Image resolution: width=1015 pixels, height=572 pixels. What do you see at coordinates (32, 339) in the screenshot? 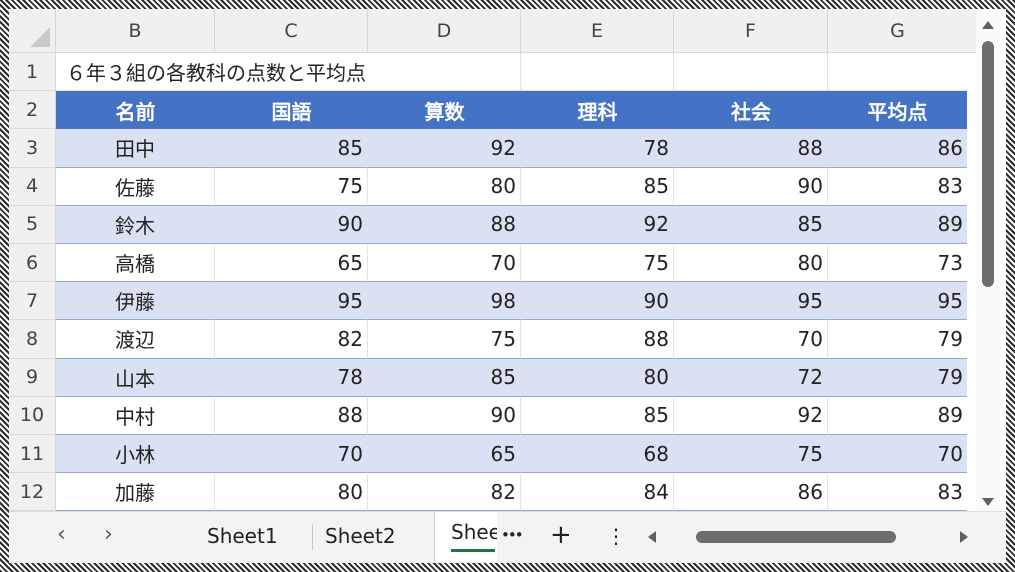
I see `row-header: 8` at bounding box center [32, 339].